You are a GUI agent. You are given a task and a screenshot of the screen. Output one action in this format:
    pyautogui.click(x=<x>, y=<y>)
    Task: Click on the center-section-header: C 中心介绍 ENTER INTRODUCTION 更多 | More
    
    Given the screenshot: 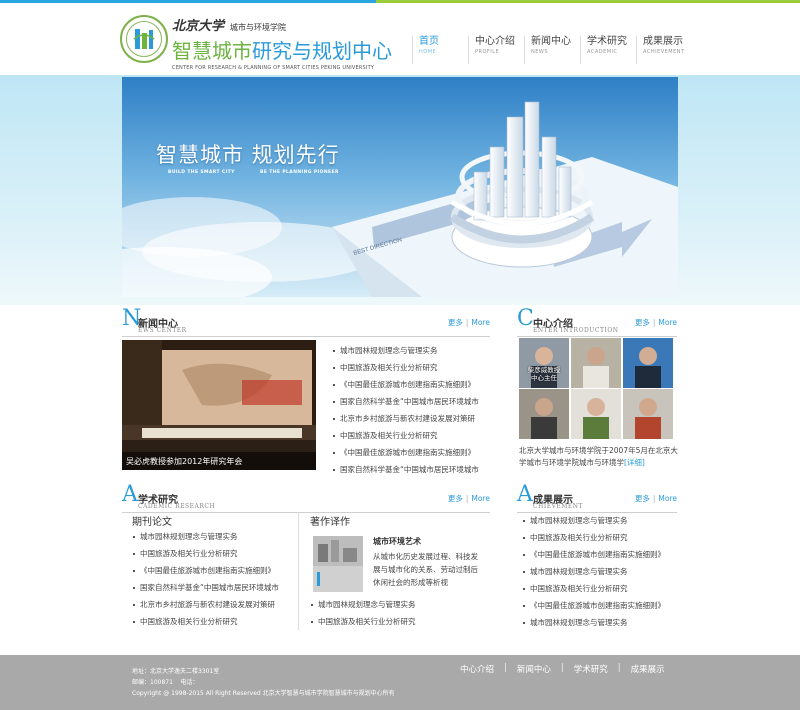 What is the action you would take?
    pyautogui.click(x=597, y=322)
    